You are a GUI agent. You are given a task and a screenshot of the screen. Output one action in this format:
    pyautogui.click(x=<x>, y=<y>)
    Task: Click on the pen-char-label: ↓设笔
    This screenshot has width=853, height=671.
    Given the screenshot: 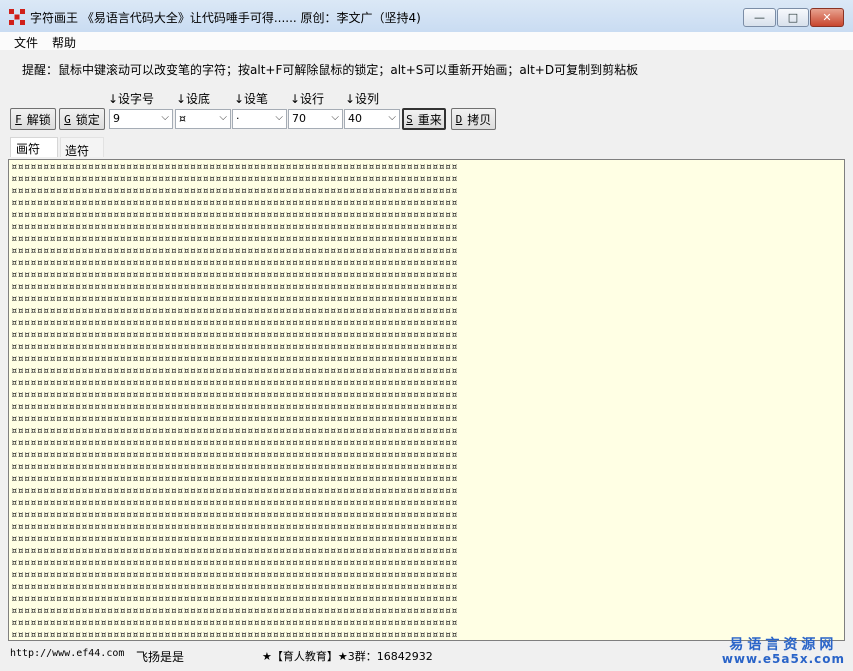 What is the action you would take?
    pyautogui.click(x=251, y=99)
    